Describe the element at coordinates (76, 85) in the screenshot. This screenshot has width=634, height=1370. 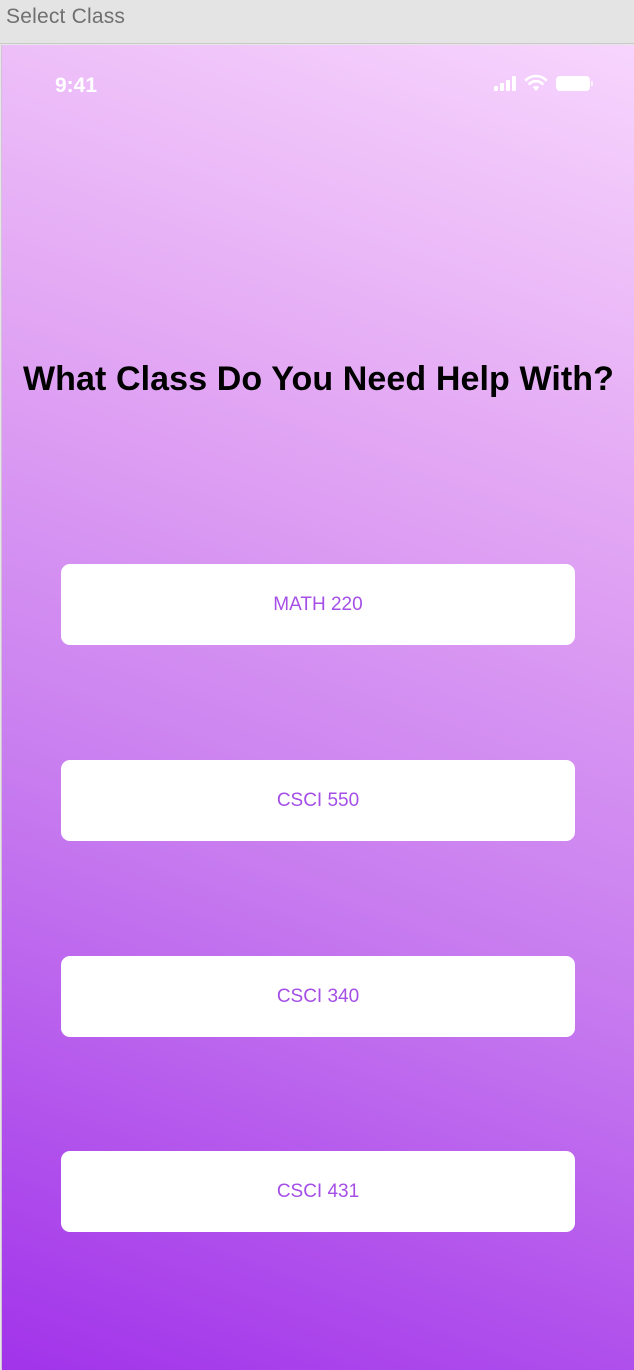
I see `status-time: 9:41` at that location.